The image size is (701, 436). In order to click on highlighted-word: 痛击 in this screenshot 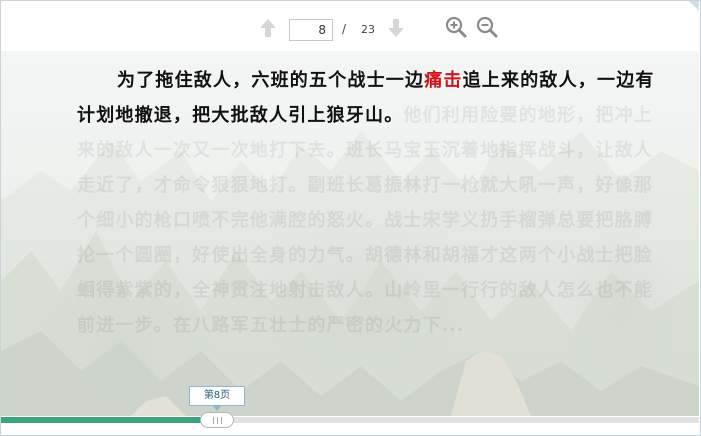, I will do `click(443, 80)`.